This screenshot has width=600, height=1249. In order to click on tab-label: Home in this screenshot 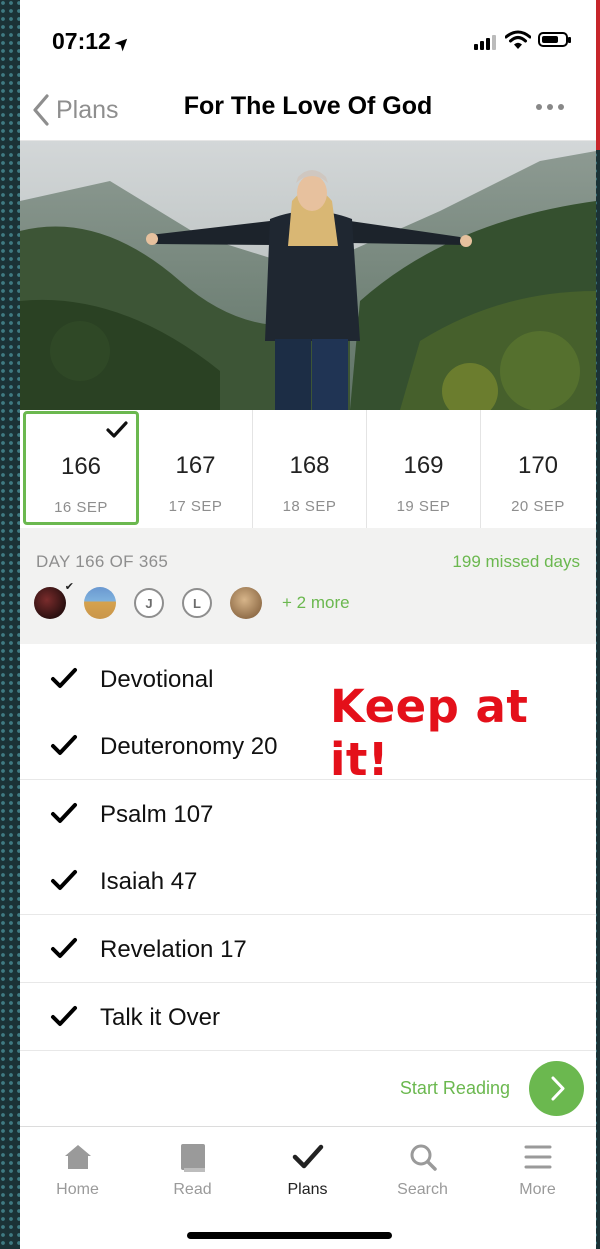, I will do `click(77, 1189)`.